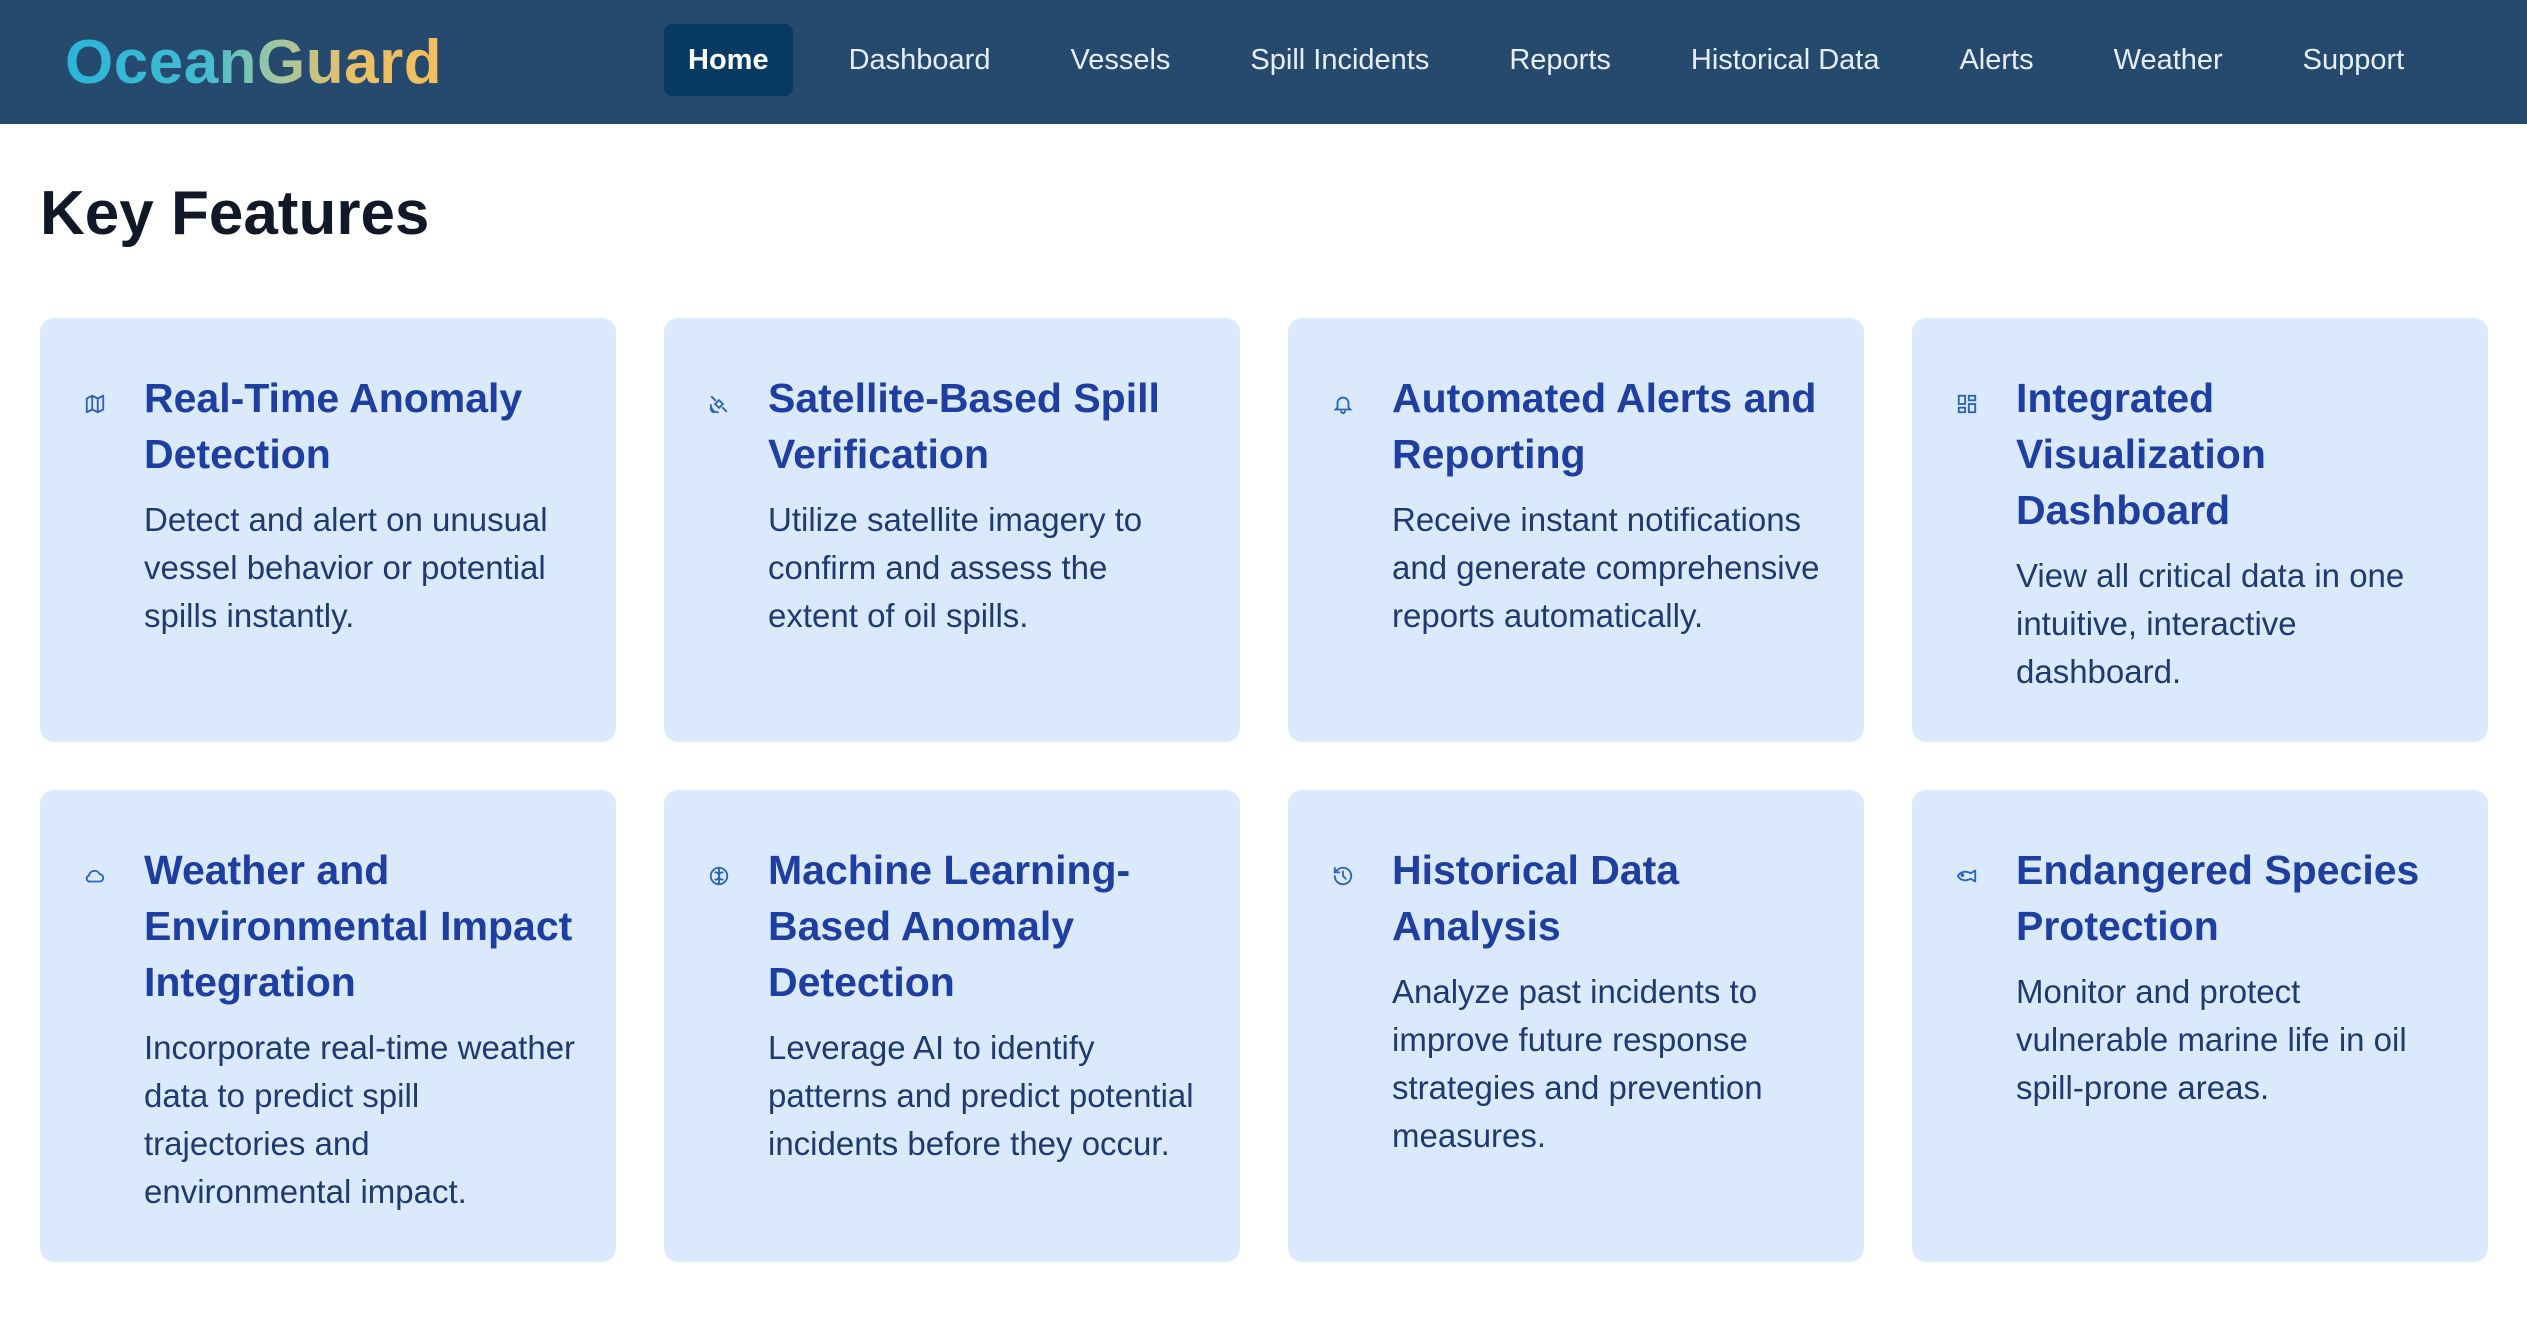  I want to click on feature-title: Historical Data Analysis, so click(1536, 898).